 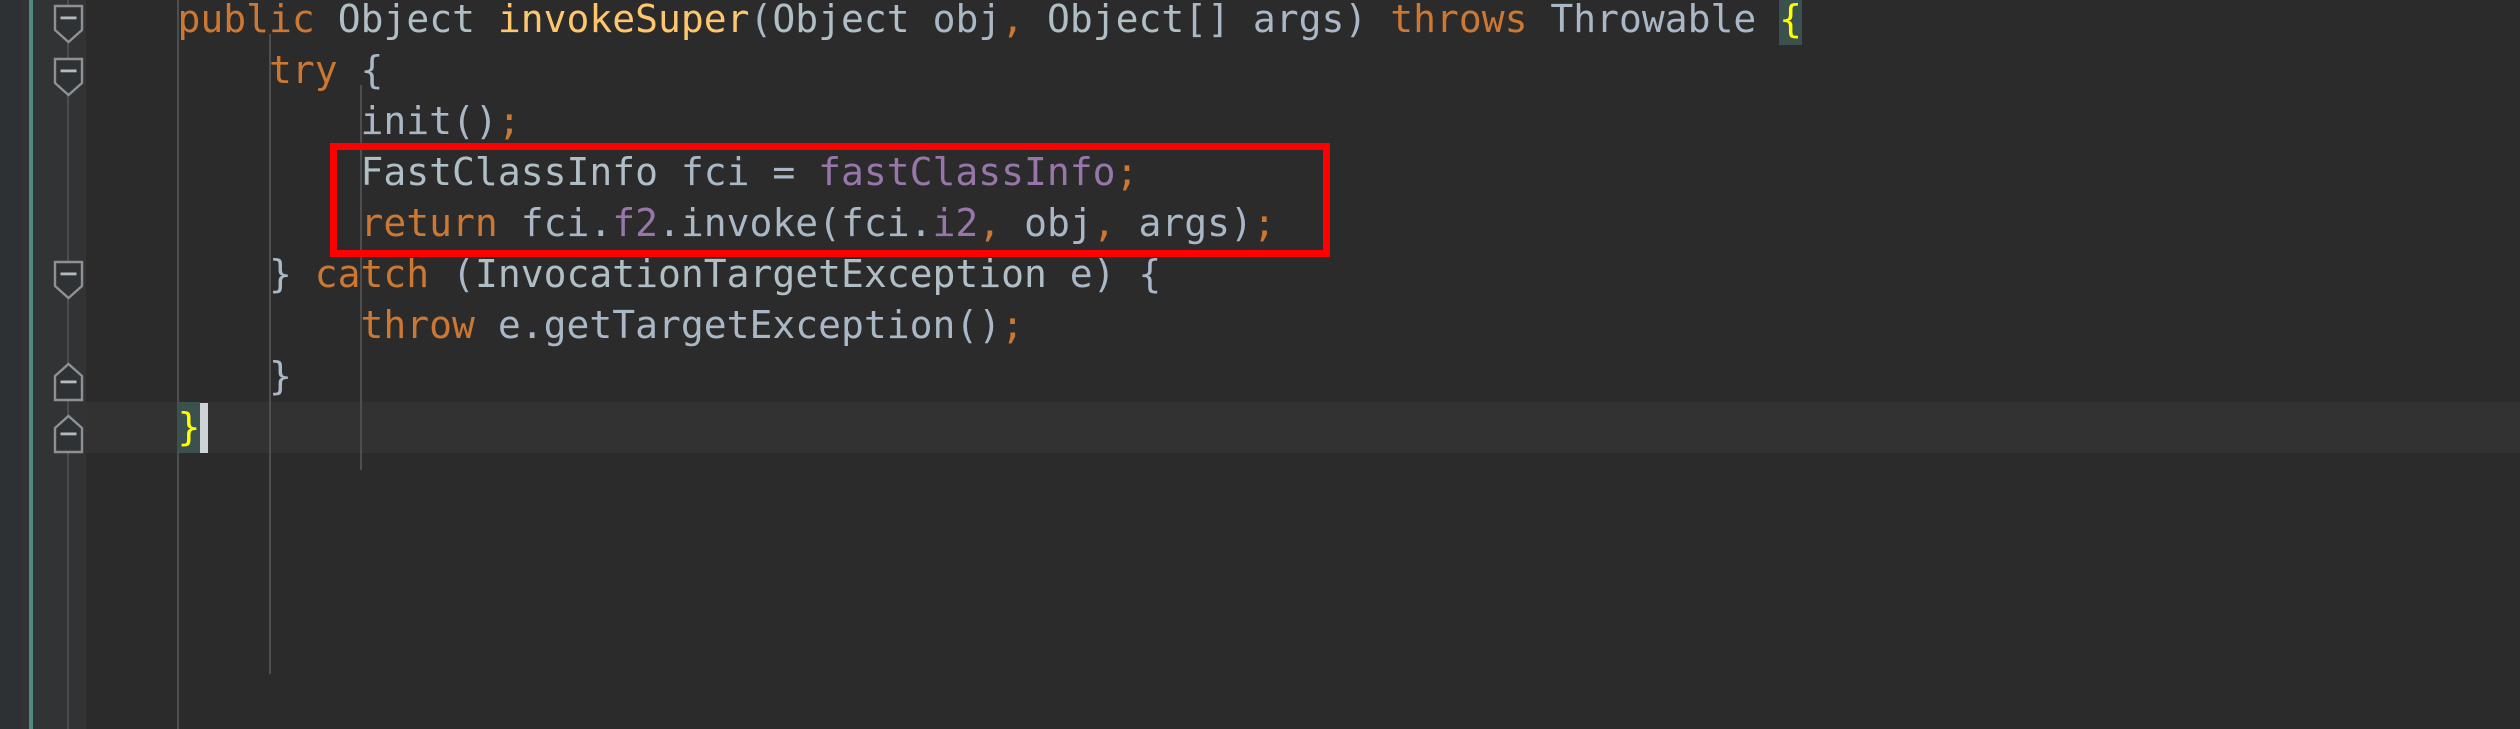 What do you see at coordinates (1303, 325) in the screenshot?
I see `code-line-throw: throw e.getTargetException();` at bounding box center [1303, 325].